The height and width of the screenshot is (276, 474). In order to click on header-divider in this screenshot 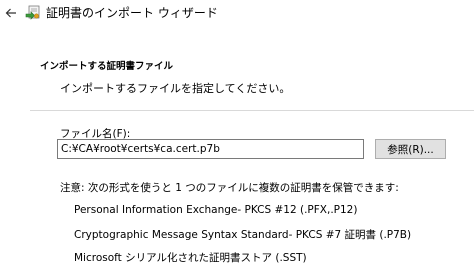, I will do `click(252, 110)`.